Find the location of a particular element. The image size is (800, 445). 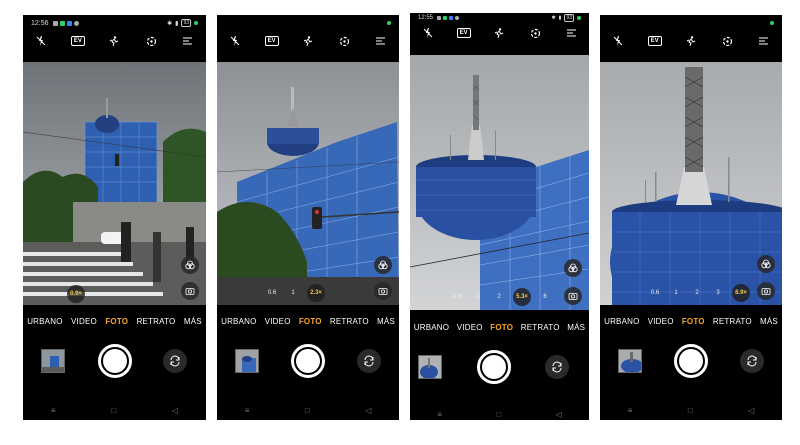

zoom-option: 0.9× is located at coordinates (76, 294).